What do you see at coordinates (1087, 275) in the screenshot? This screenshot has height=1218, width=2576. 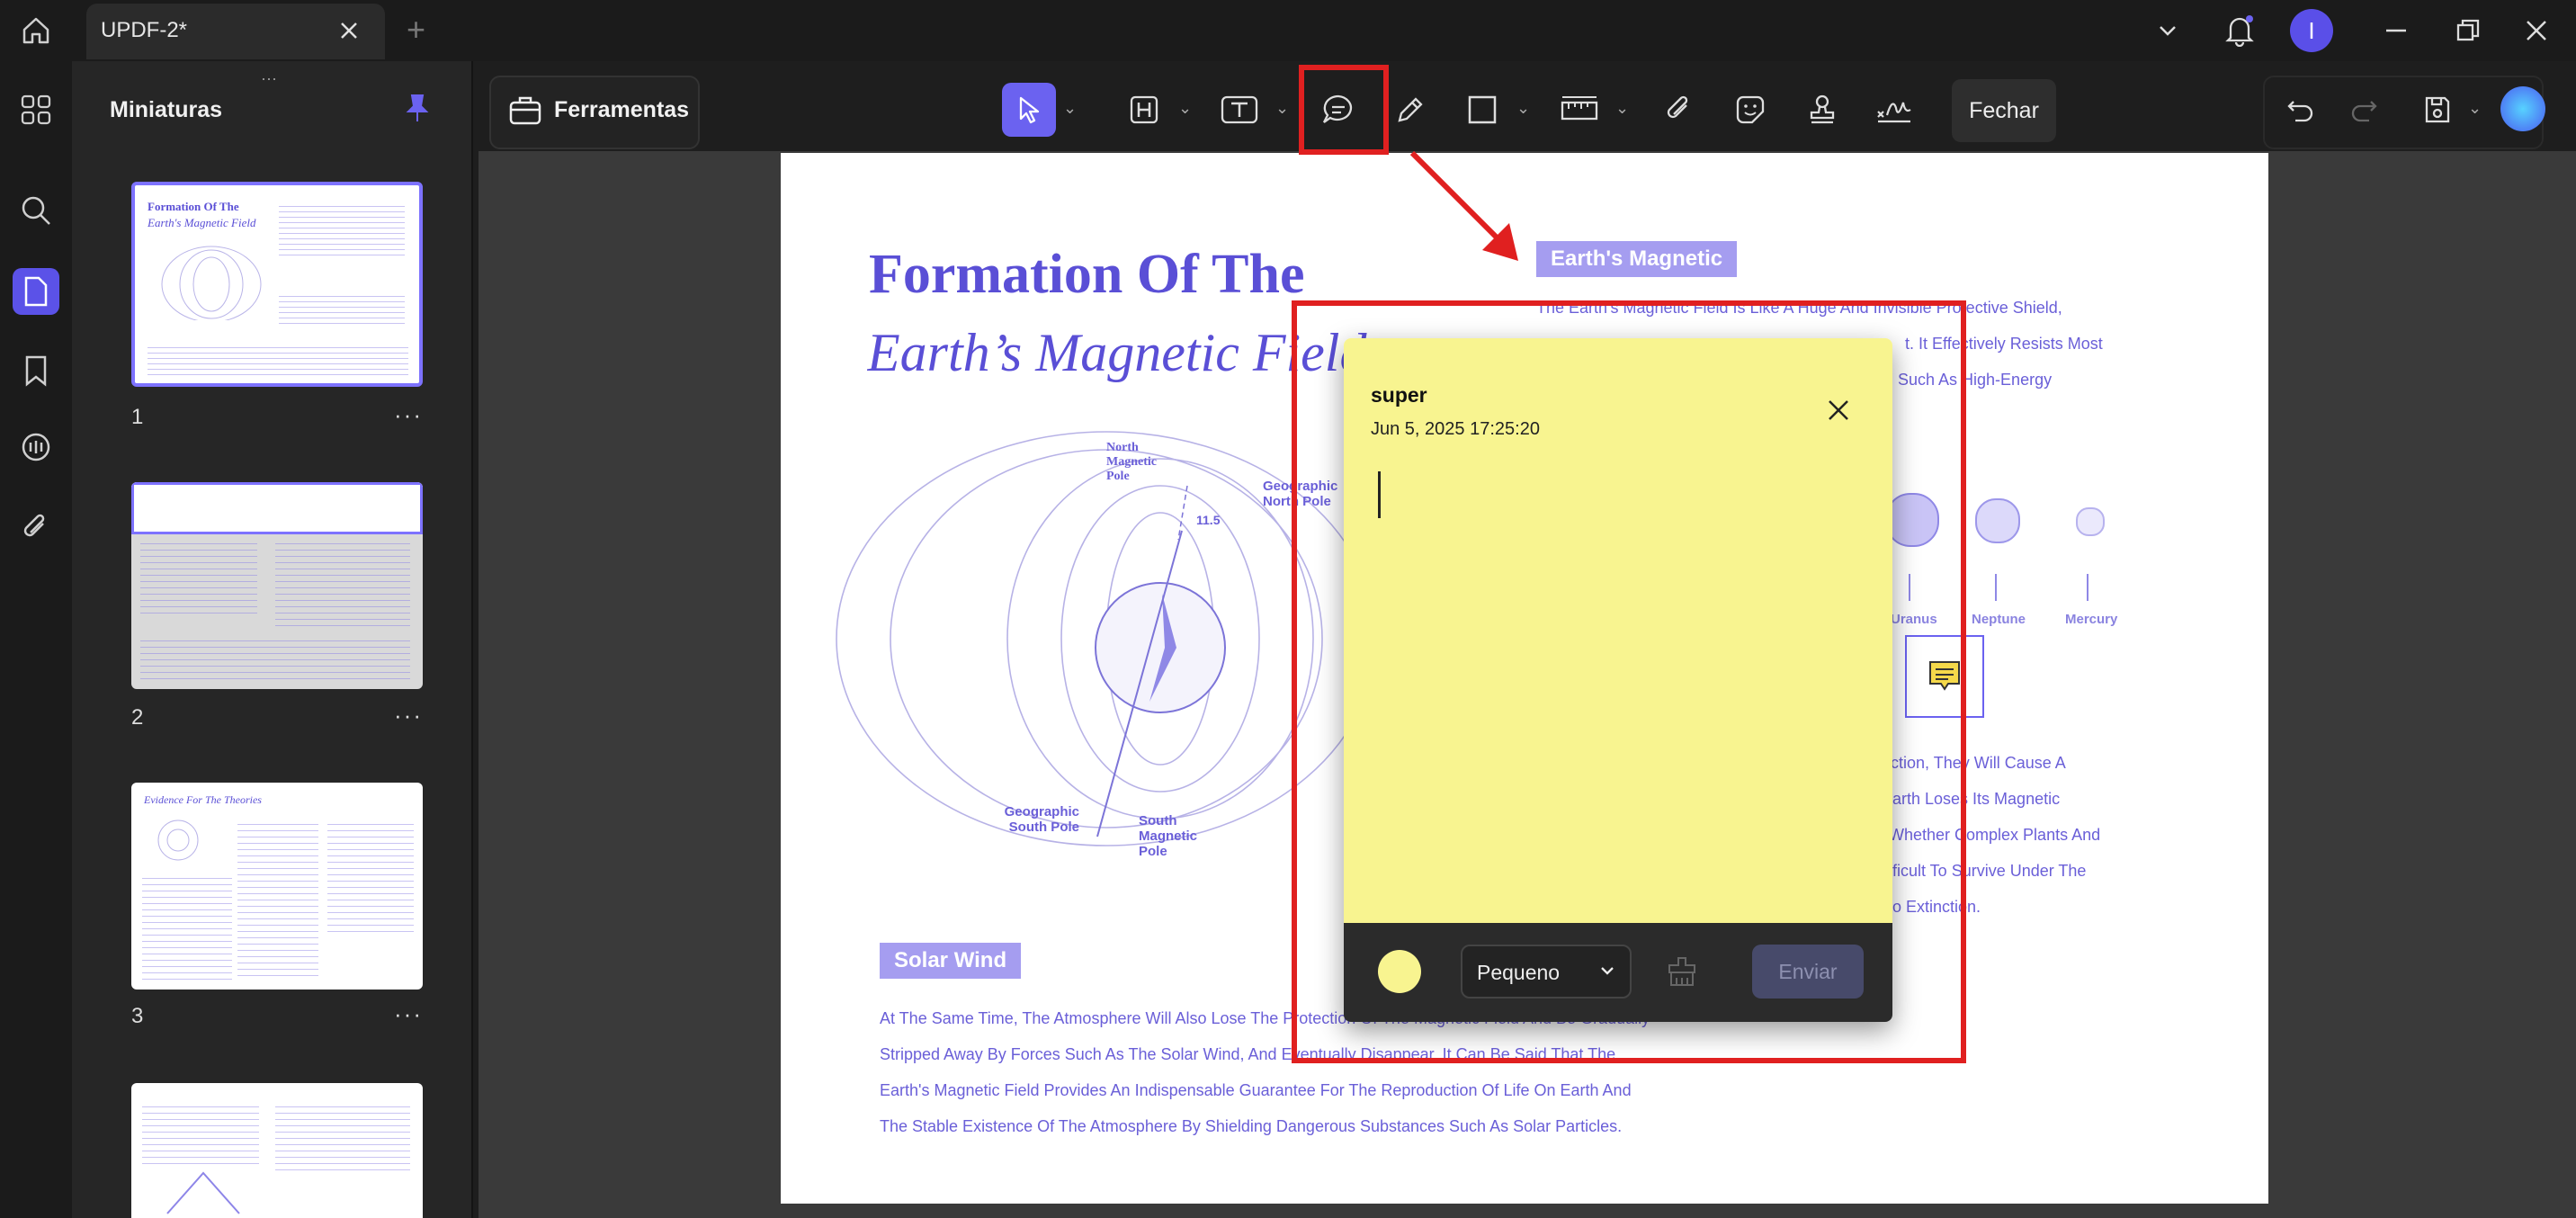 I see `document-title-line1: Formation Of The` at bounding box center [1087, 275].